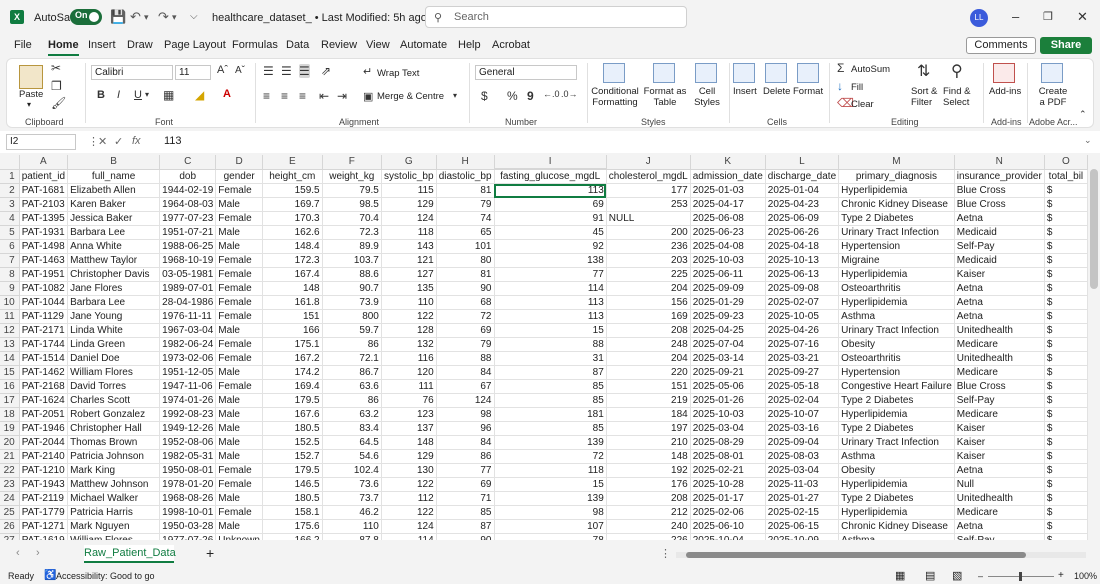 Image resolution: width=1100 pixels, height=584 pixels. What do you see at coordinates (352, 232) in the screenshot?
I see `table-cell: 72.3` at bounding box center [352, 232].